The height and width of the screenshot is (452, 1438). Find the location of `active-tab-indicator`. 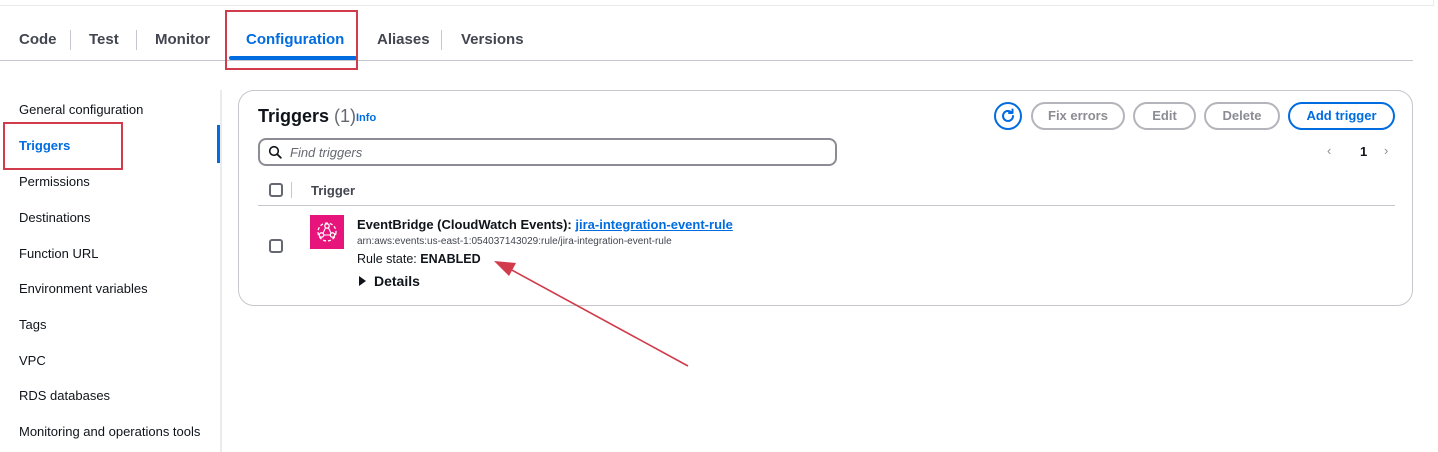

active-tab-indicator is located at coordinates (293, 58).